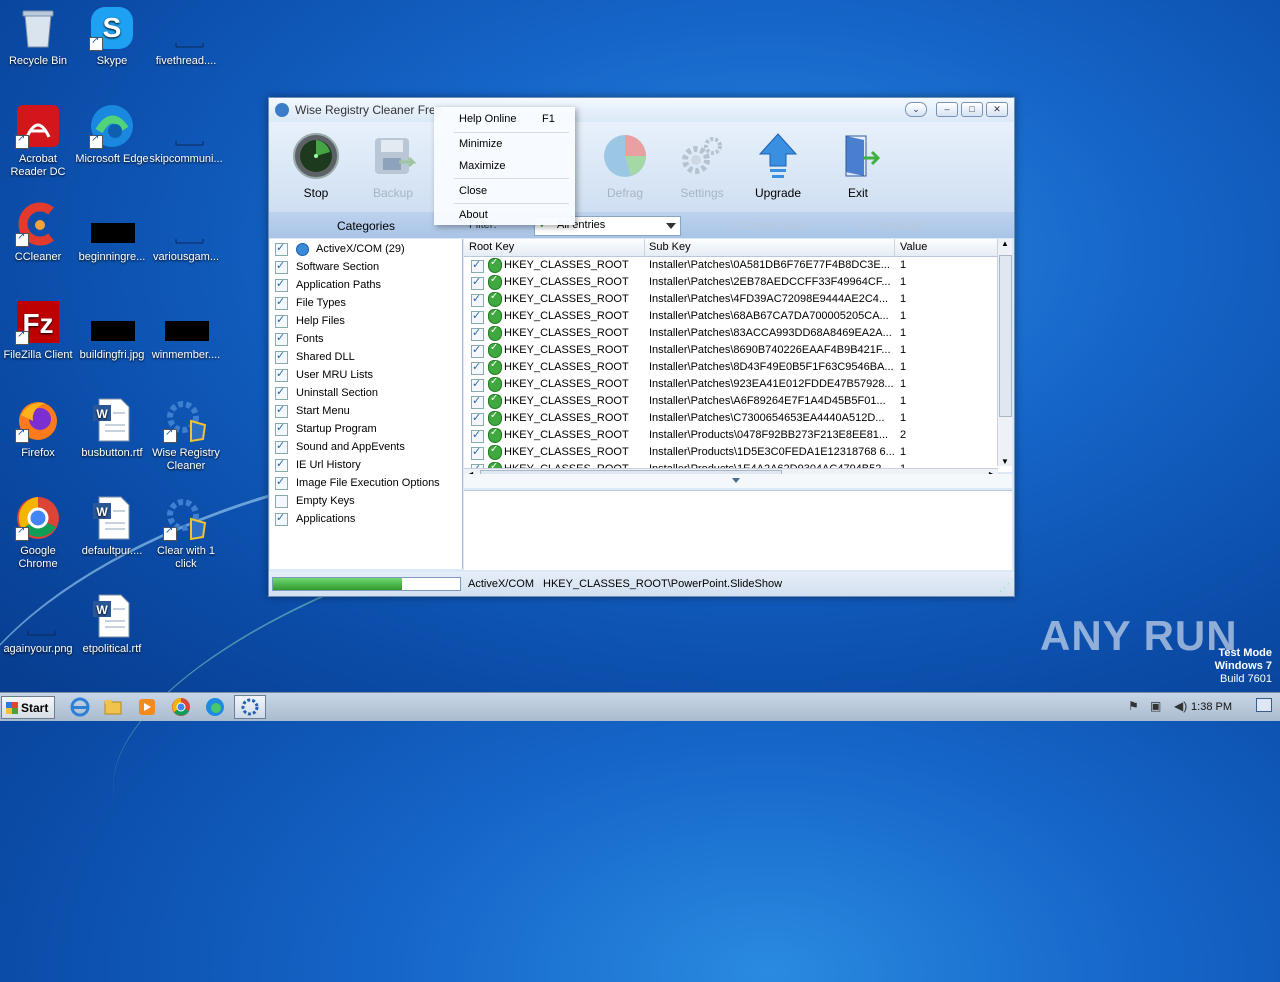  Describe the element at coordinates (315, 501) in the screenshot. I see `category-item: Empty Keys` at that location.